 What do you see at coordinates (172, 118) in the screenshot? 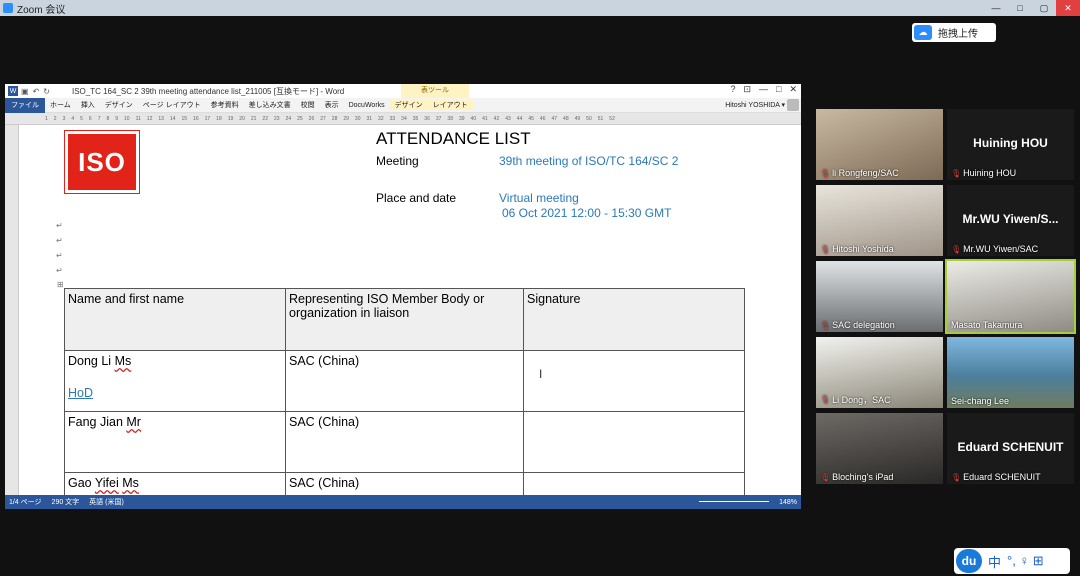
I see `ruler-tick-label: 14` at bounding box center [172, 118].